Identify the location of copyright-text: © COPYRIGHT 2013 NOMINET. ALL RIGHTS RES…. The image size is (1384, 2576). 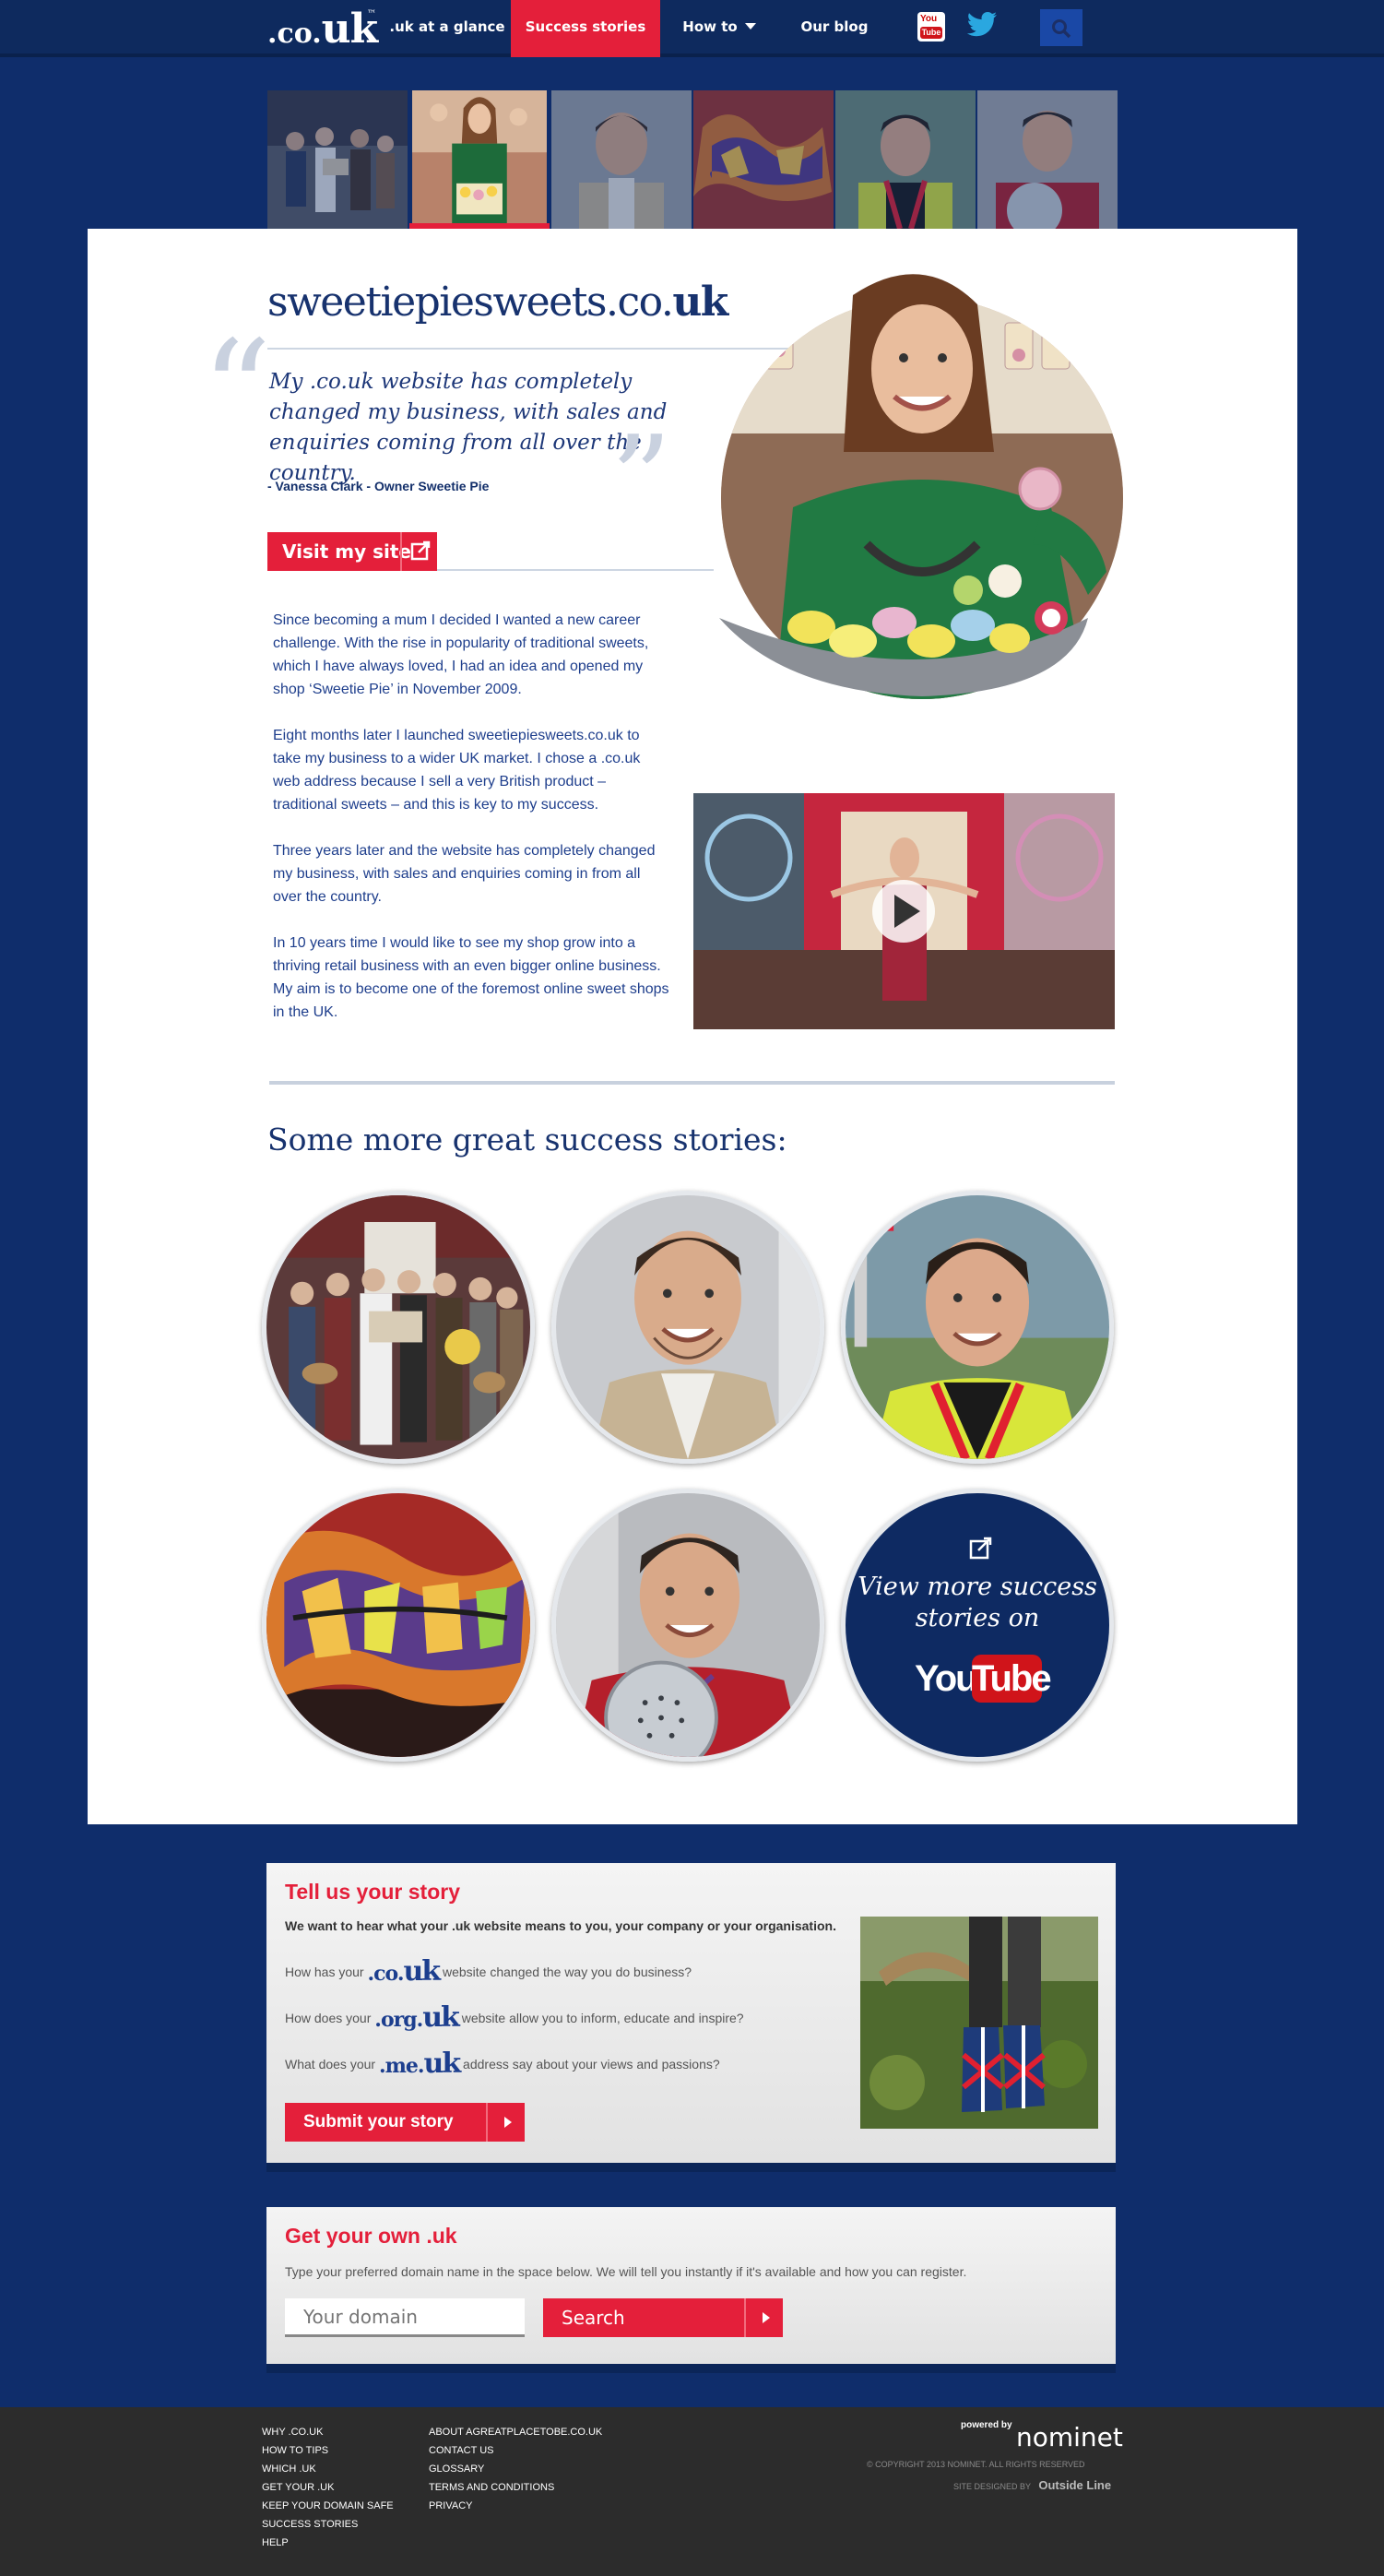
(976, 2464).